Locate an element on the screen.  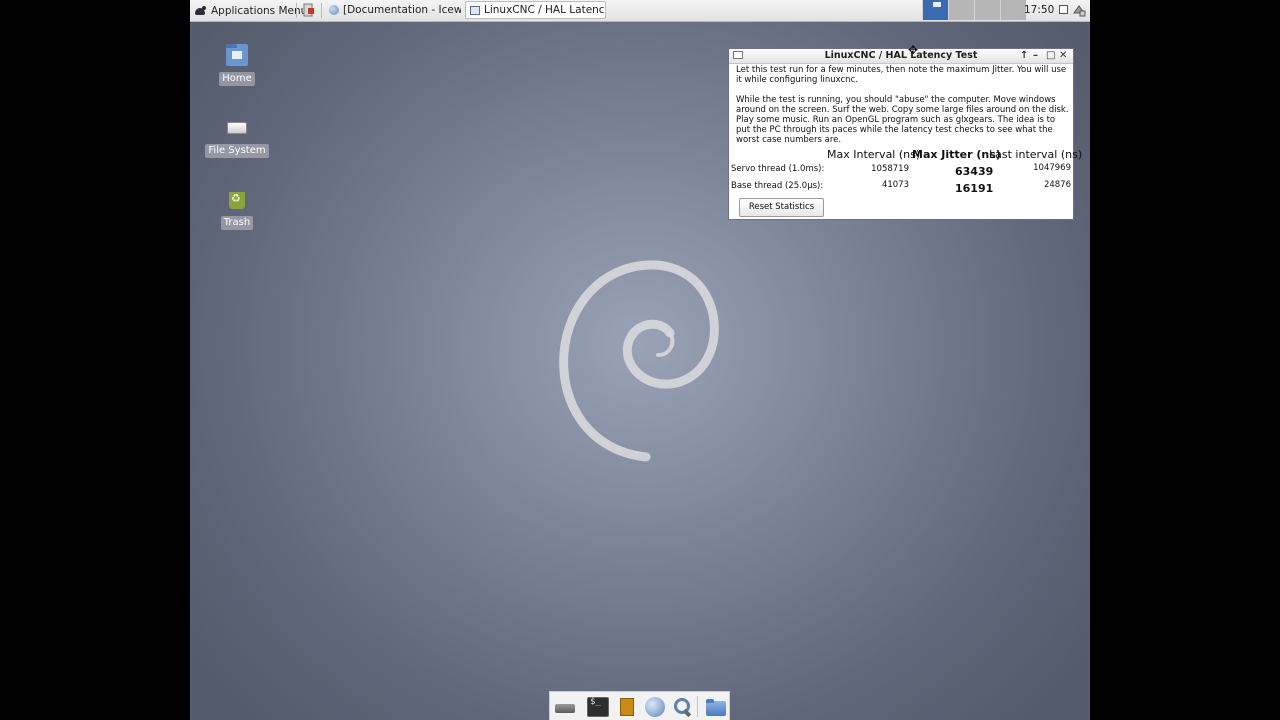
window-icon is located at coordinates (475, 10).